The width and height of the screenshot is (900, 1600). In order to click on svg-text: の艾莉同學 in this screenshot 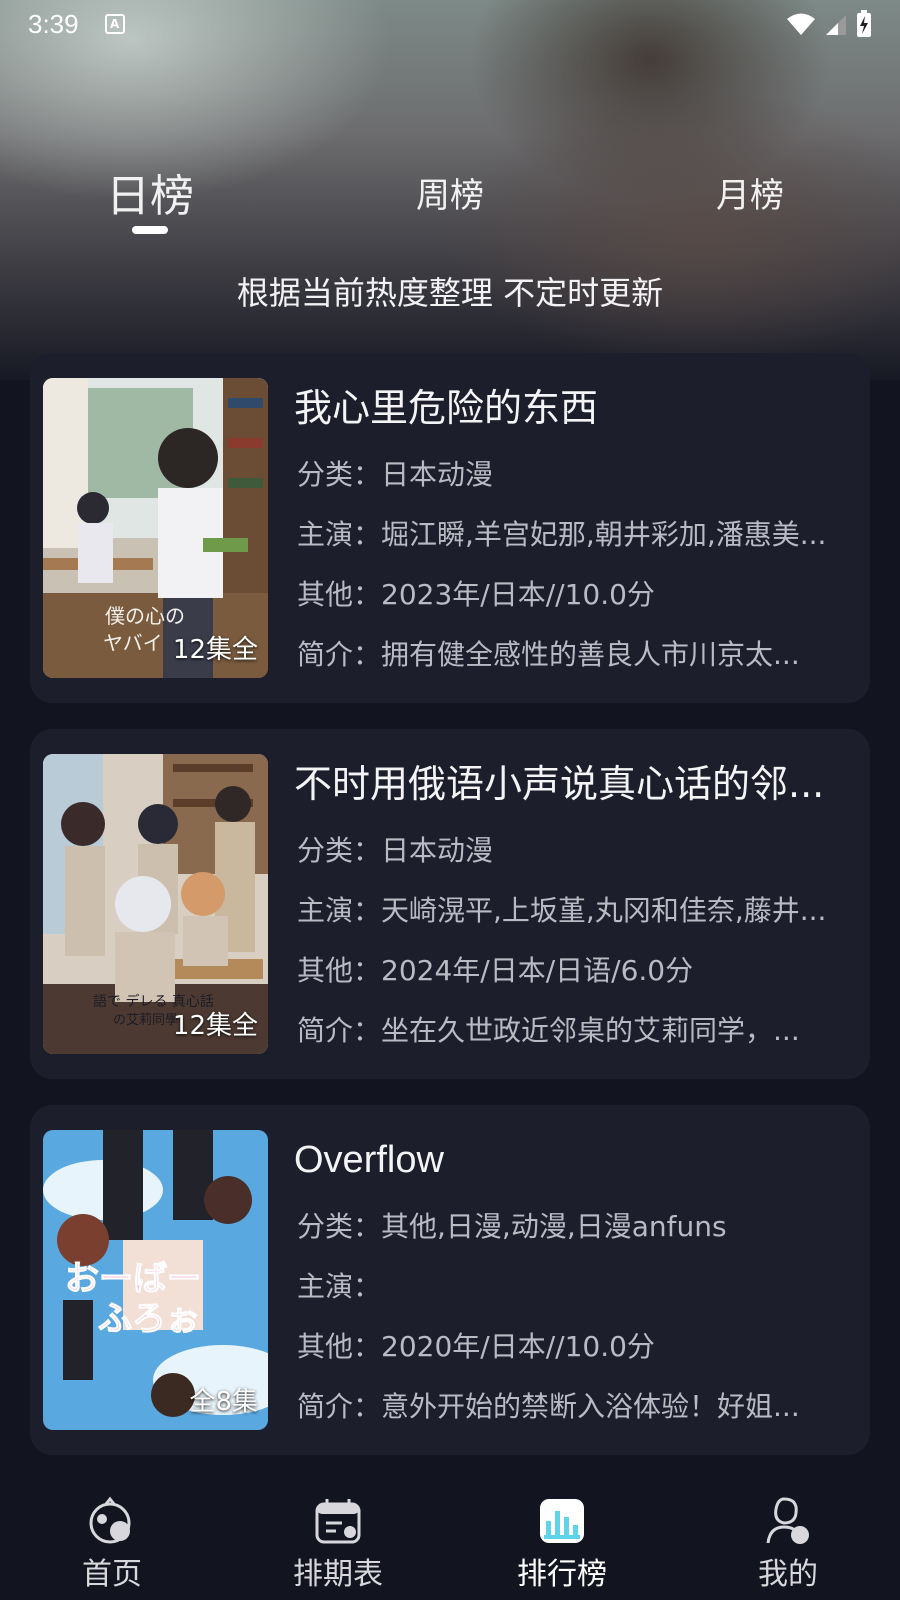, I will do `click(145, 1020)`.